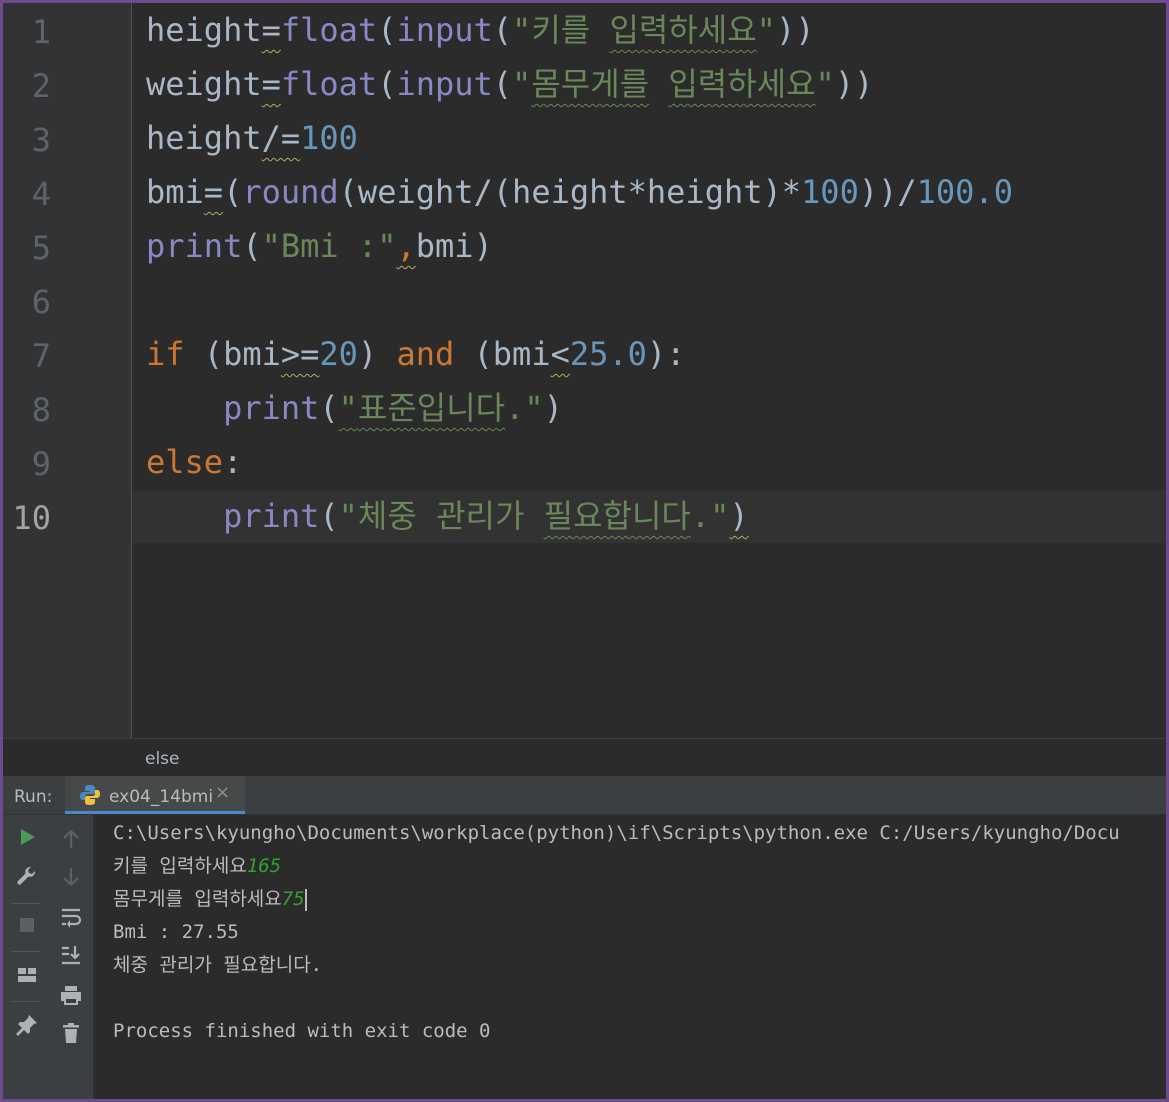 This screenshot has width=1169, height=1102. I want to click on line-number: 3, so click(41, 140).